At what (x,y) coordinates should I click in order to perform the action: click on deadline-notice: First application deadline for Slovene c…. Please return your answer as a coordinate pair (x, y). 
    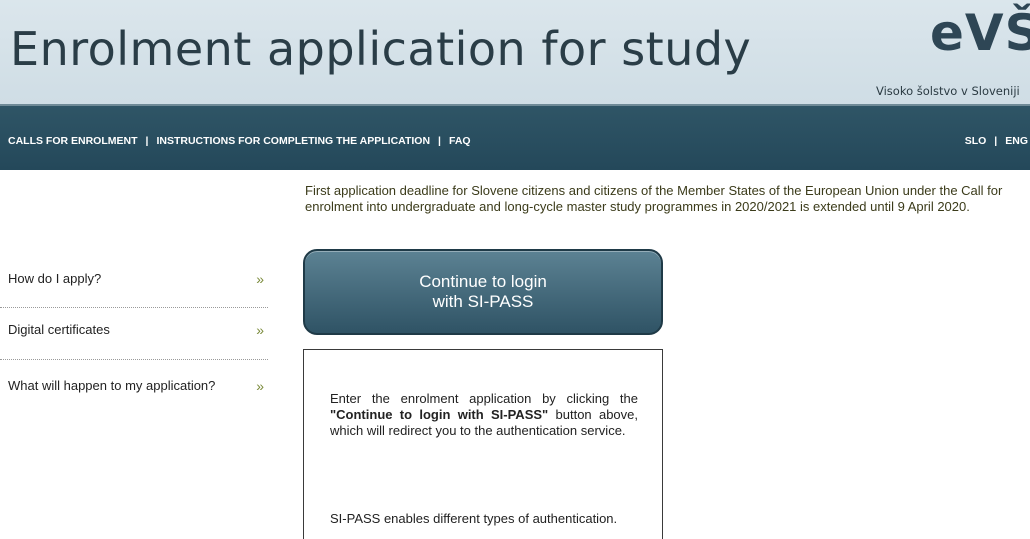
    Looking at the image, I should click on (654, 198).